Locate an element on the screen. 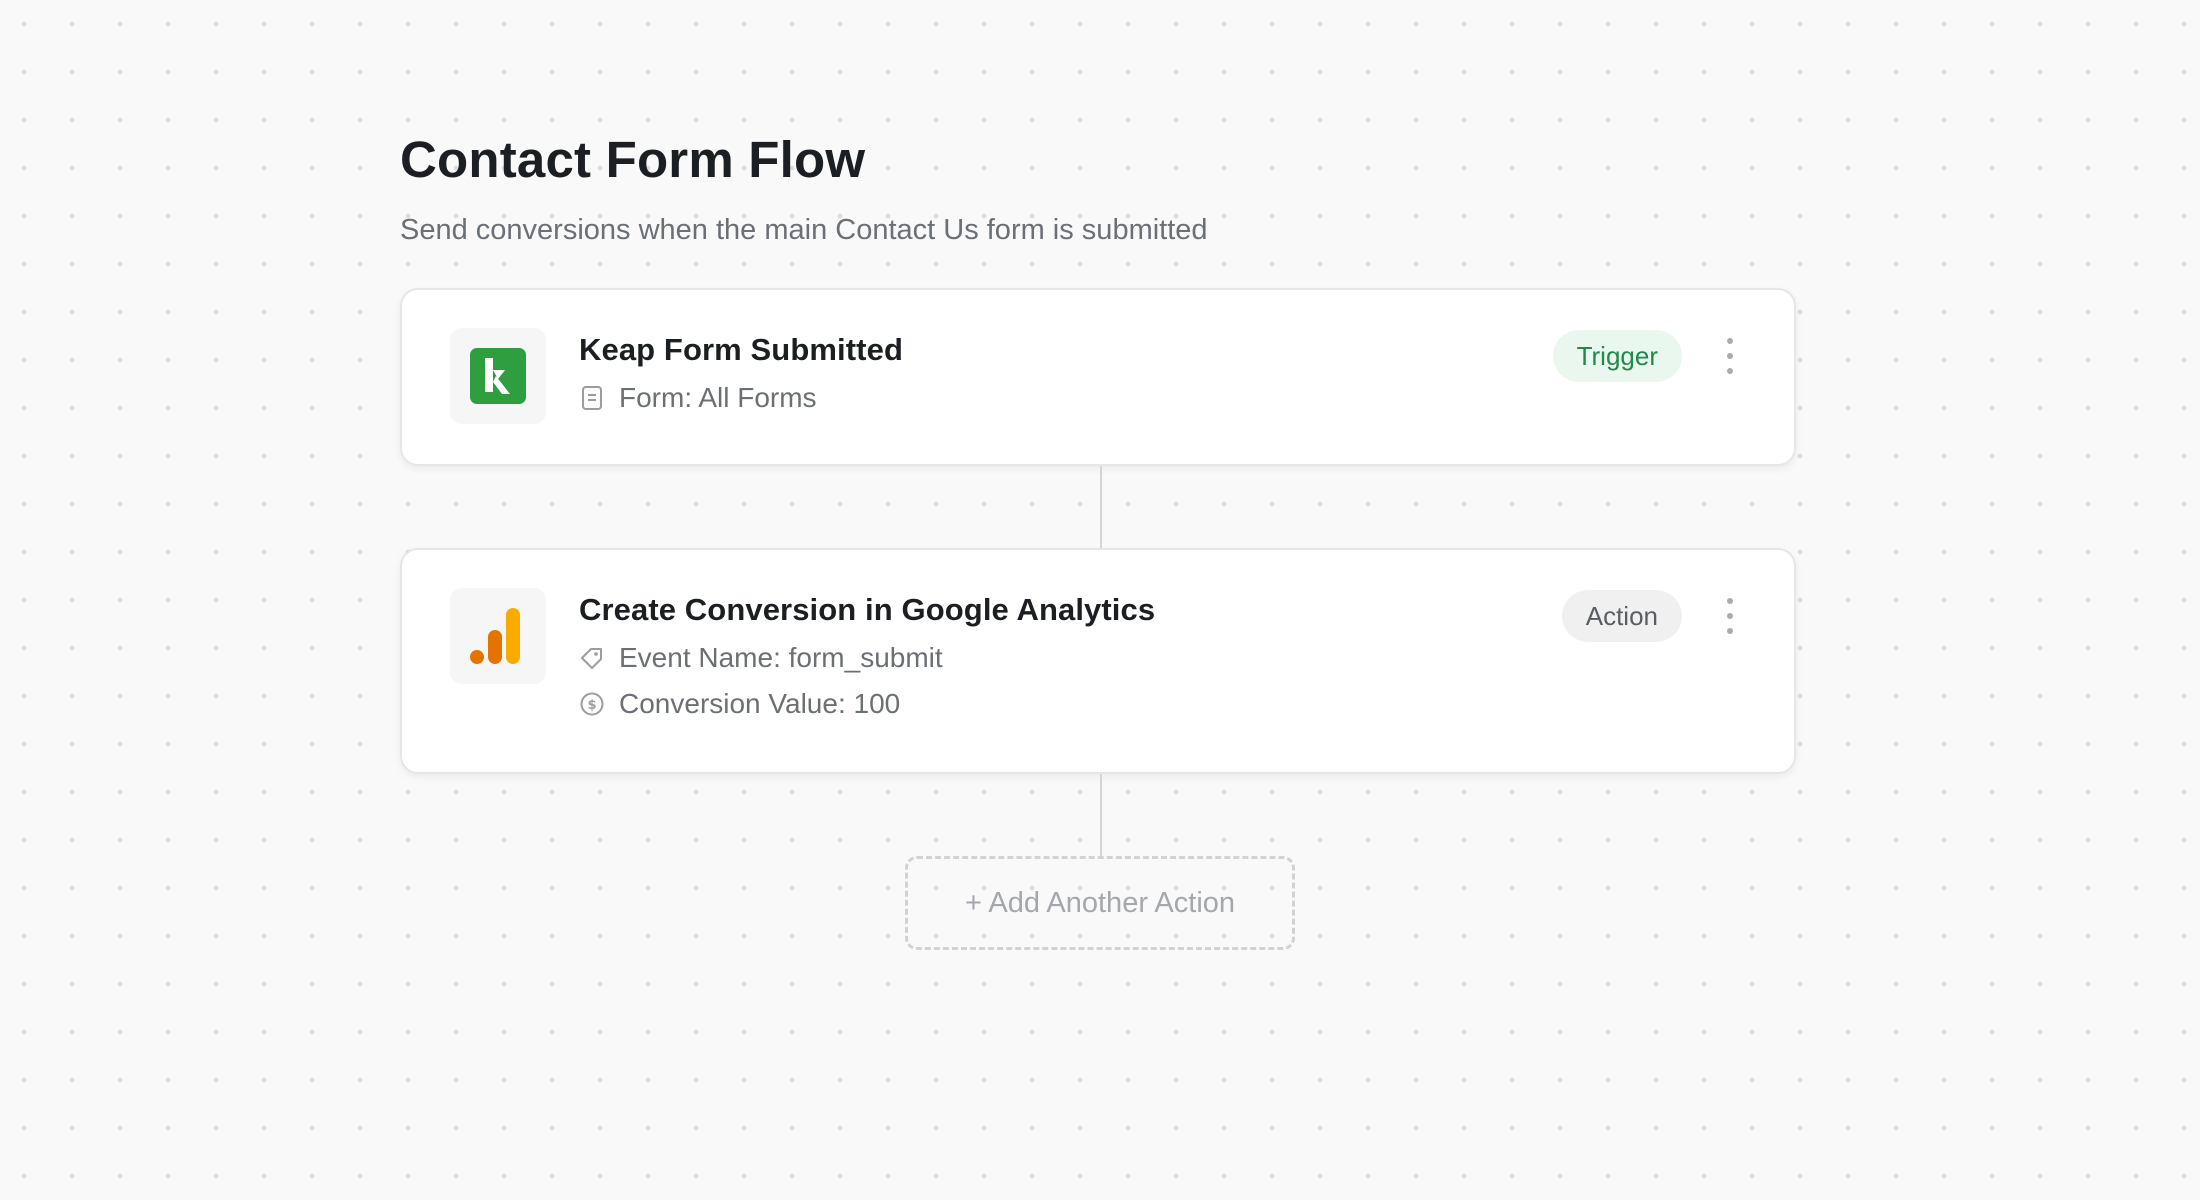  trigger-more-options-icon is located at coordinates (1730, 356).